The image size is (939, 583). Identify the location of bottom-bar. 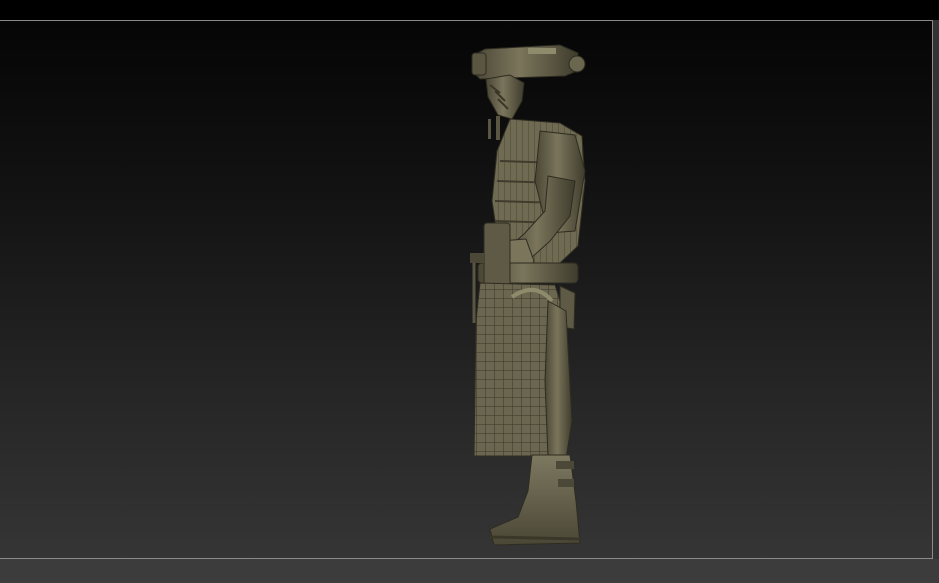
(469, 571).